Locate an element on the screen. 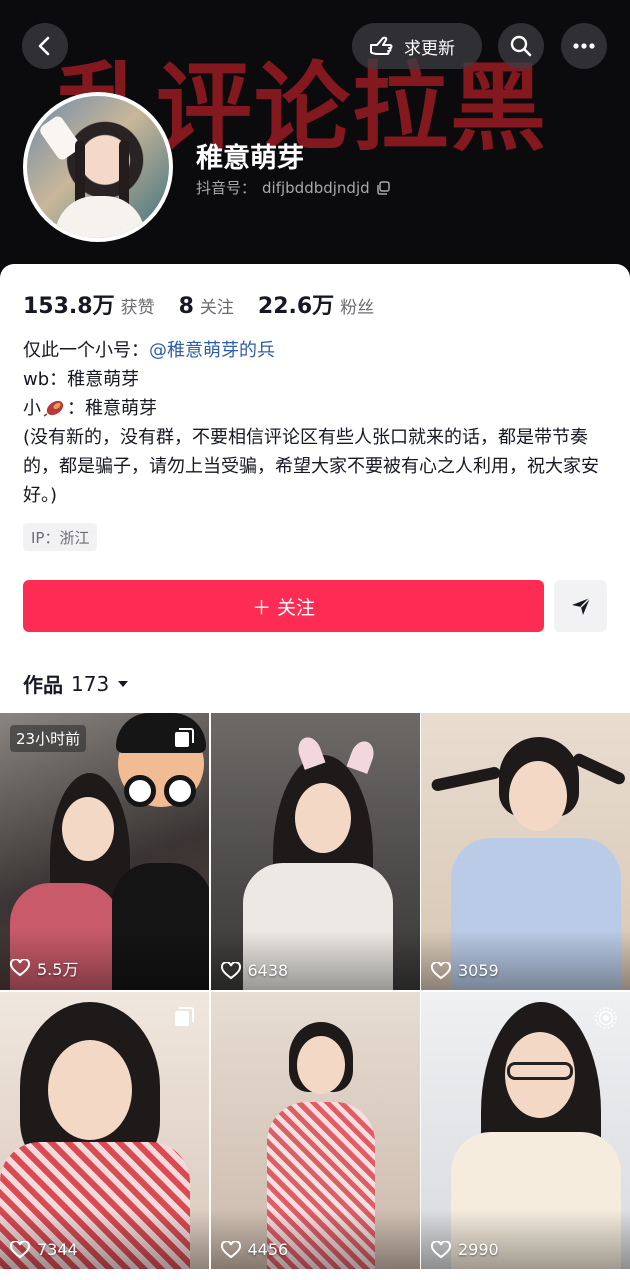 The height and width of the screenshot is (1280, 630). live-photo-icon is located at coordinates (606, 1018).